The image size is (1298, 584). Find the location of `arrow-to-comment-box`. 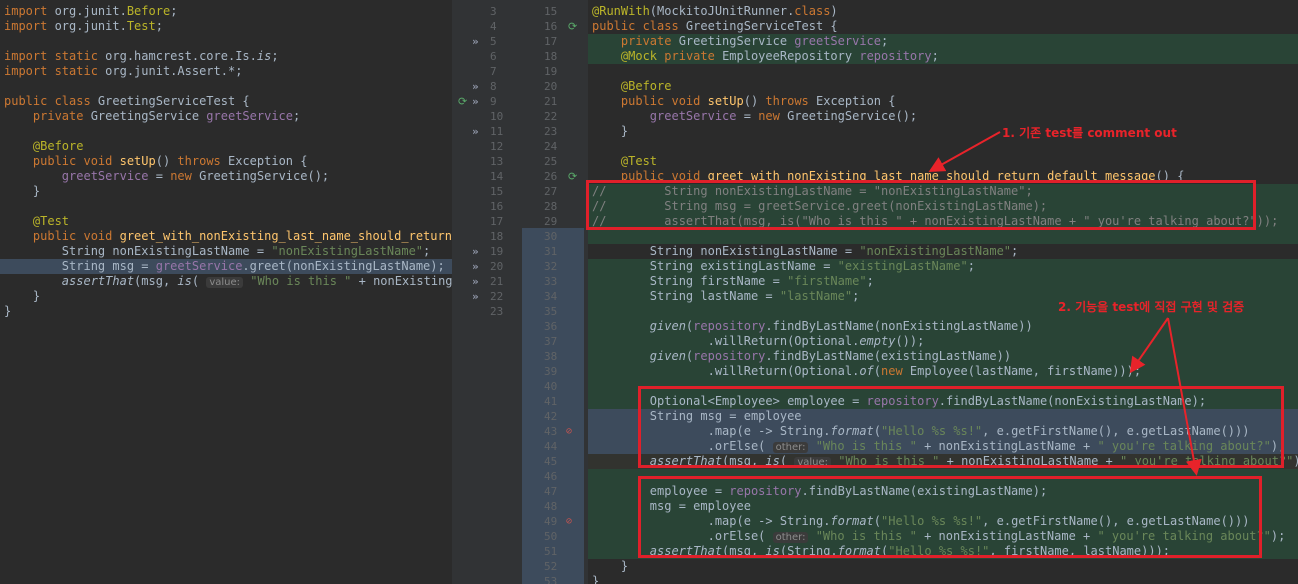

arrow-to-comment-box is located at coordinates (964, 151).